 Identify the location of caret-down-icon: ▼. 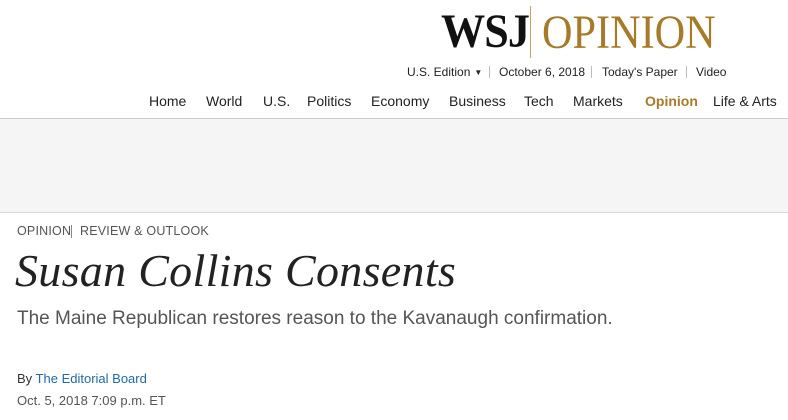
(478, 72).